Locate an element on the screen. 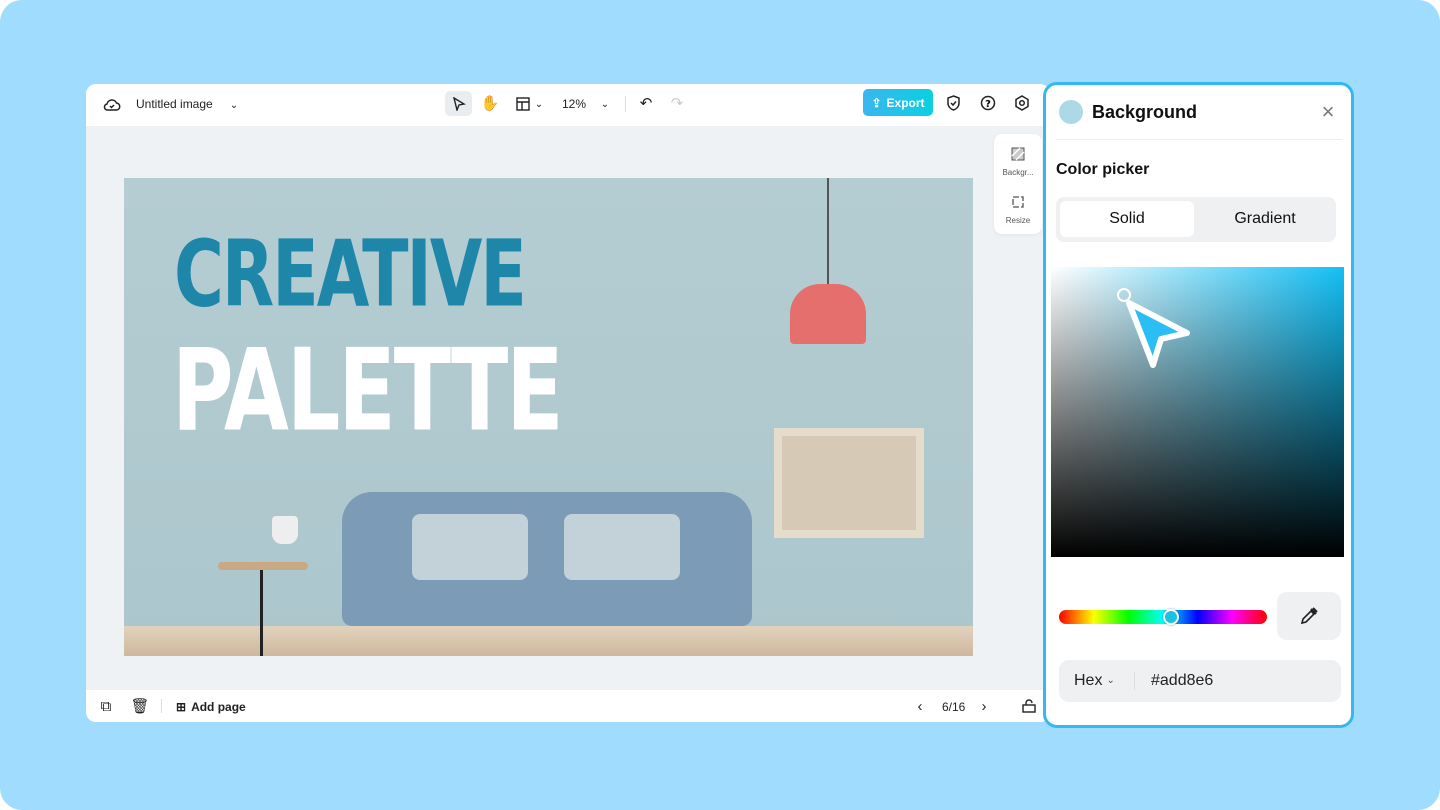 The height and width of the screenshot is (810, 1440). side-toolbar: Backgr... Resize is located at coordinates (1018, 184).